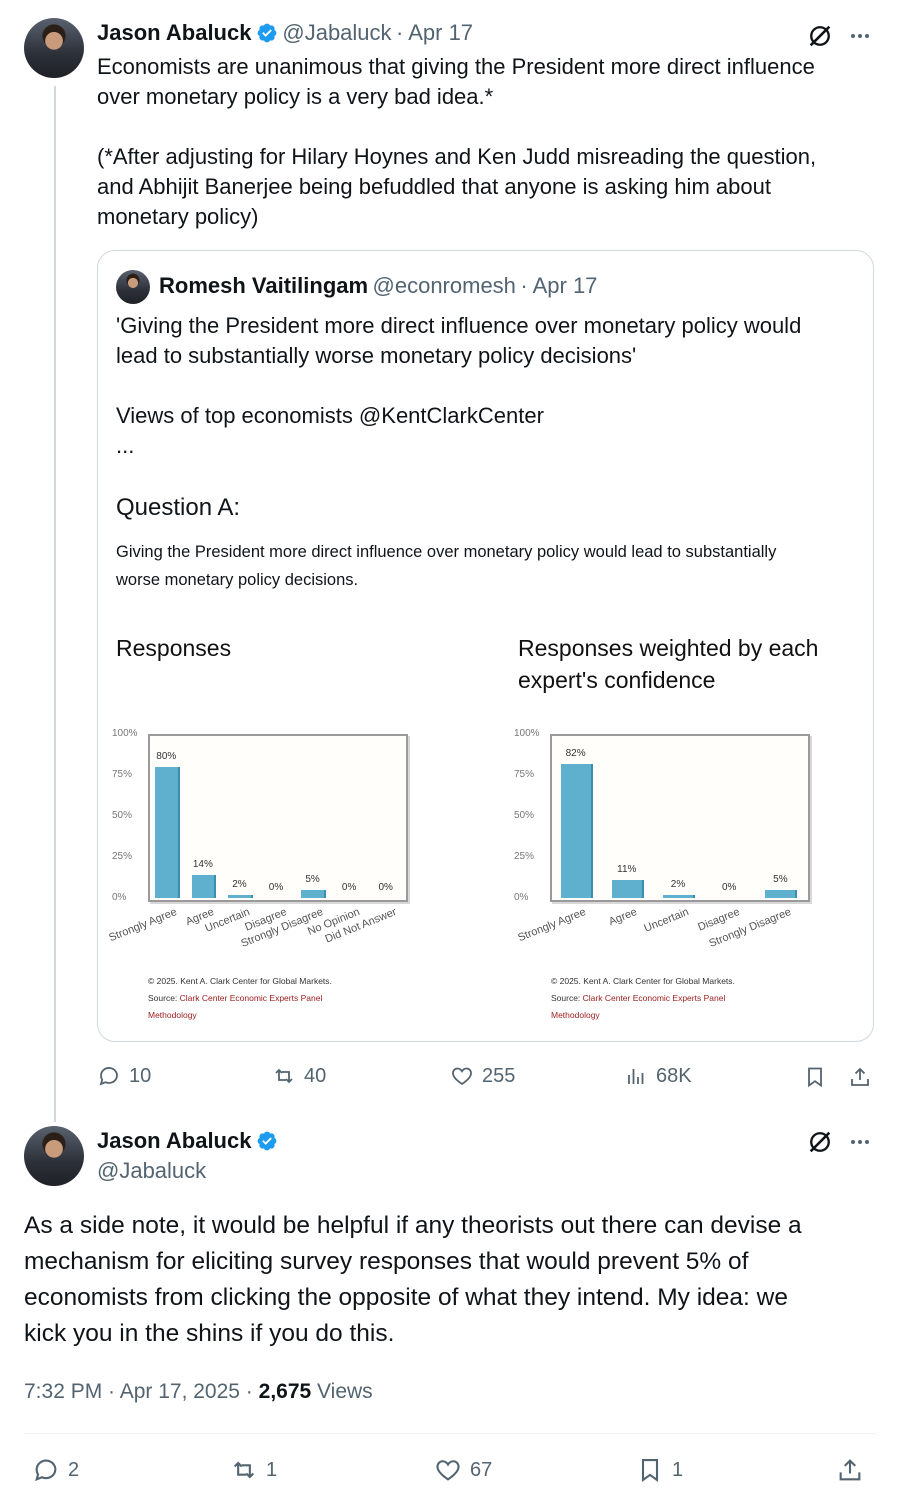 The image size is (898, 1500). Describe the element at coordinates (140, 1075) in the screenshot. I see `reply-count: 10` at that location.